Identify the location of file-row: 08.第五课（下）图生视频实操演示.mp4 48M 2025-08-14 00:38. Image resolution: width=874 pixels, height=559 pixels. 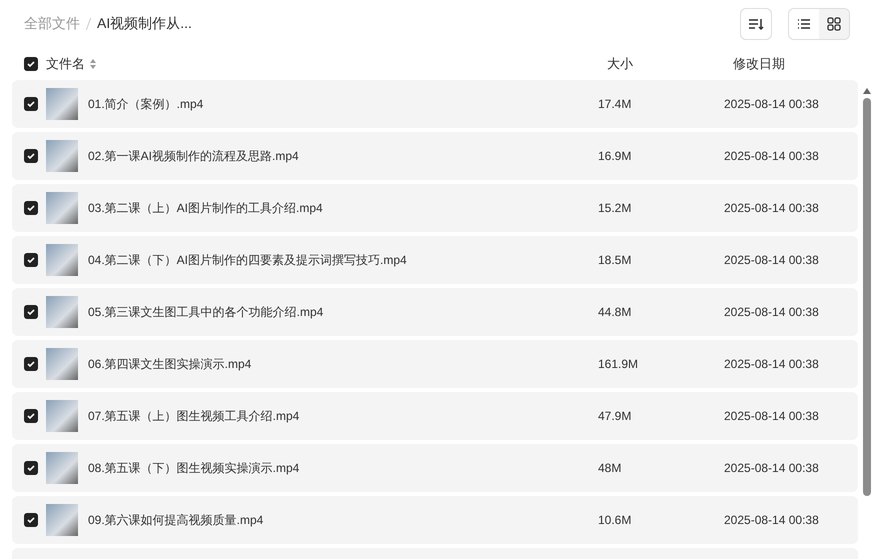
(435, 468).